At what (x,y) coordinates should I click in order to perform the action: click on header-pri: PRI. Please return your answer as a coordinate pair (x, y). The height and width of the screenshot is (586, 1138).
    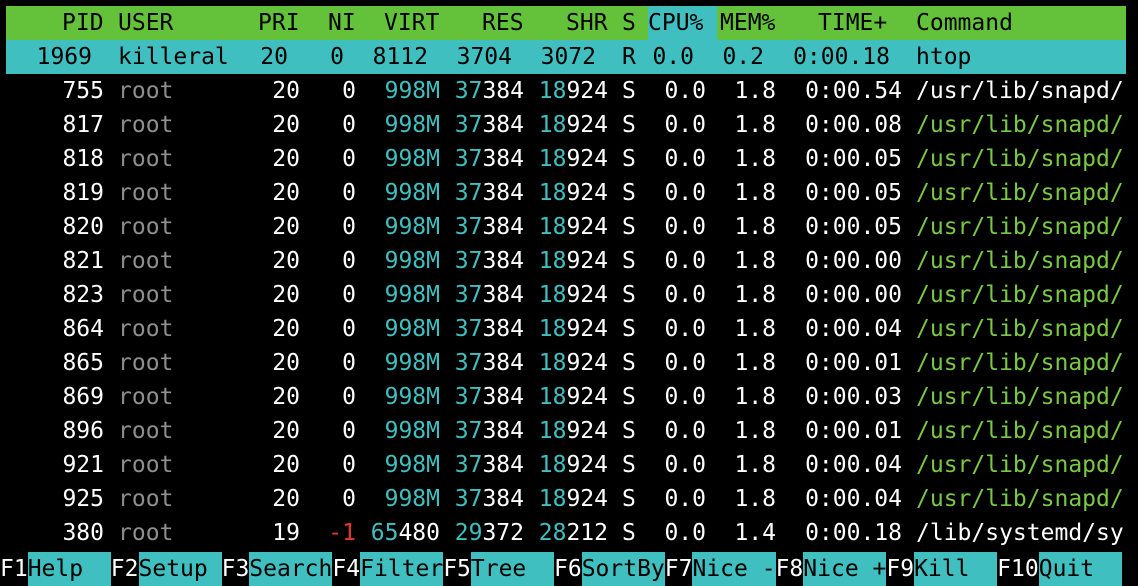
    Looking at the image, I should click on (279, 23).